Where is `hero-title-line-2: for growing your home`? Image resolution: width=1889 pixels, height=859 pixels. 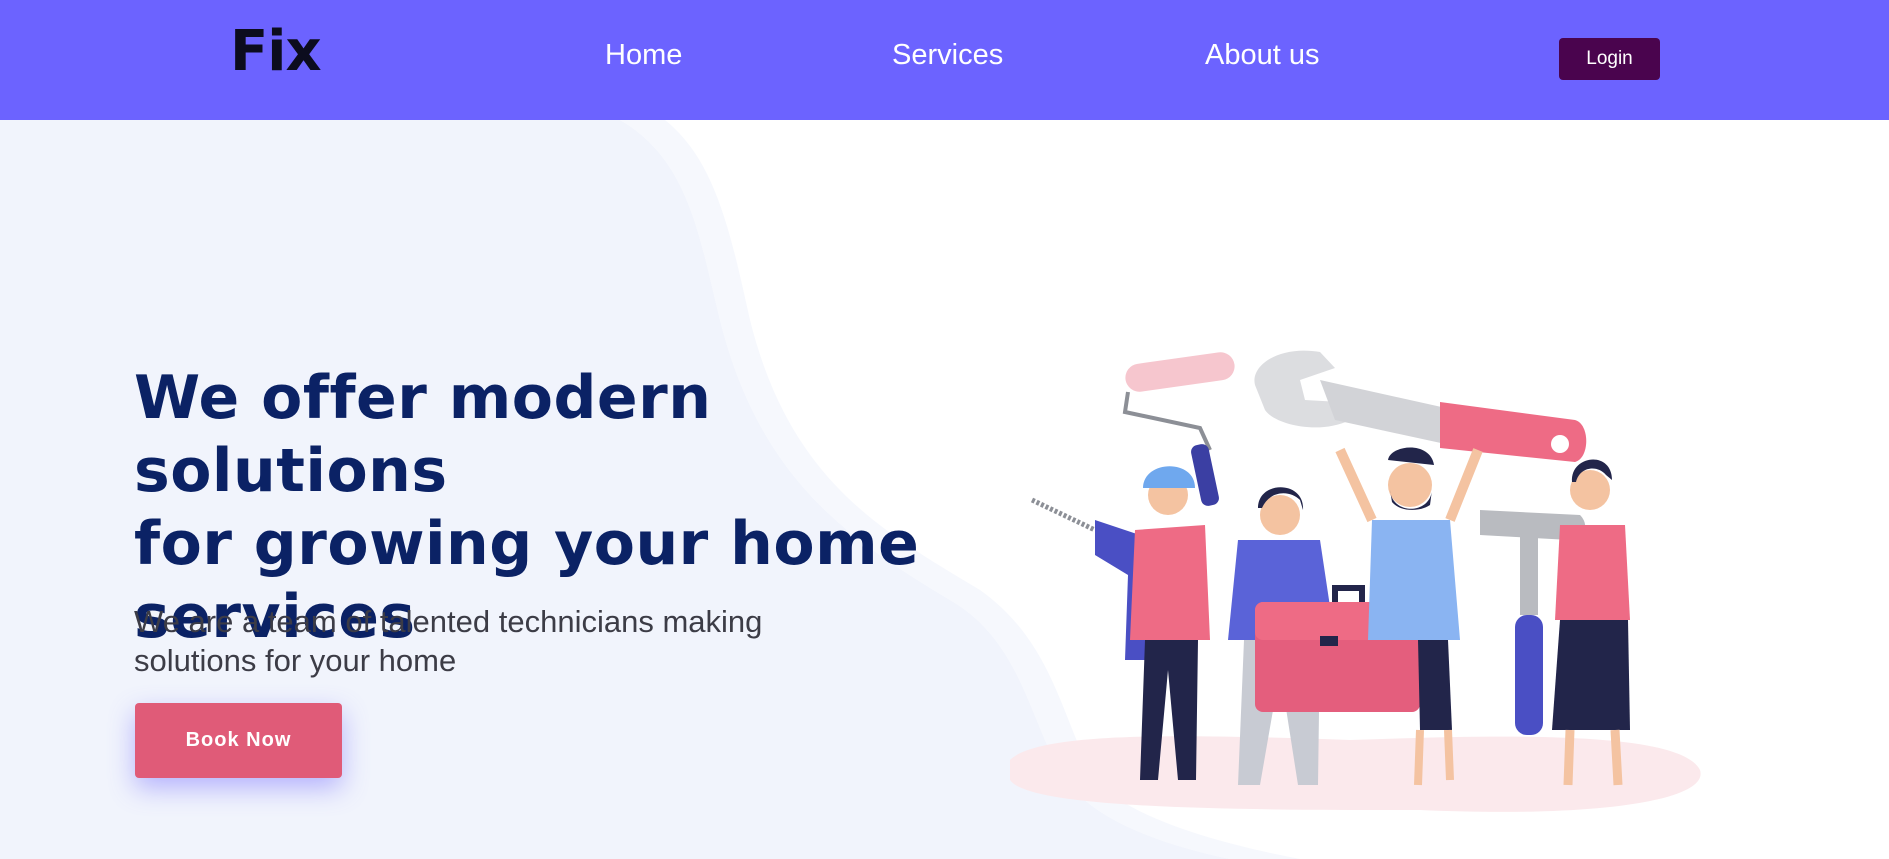 hero-title-line-2: for growing your home is located at coordinates (527, 544).